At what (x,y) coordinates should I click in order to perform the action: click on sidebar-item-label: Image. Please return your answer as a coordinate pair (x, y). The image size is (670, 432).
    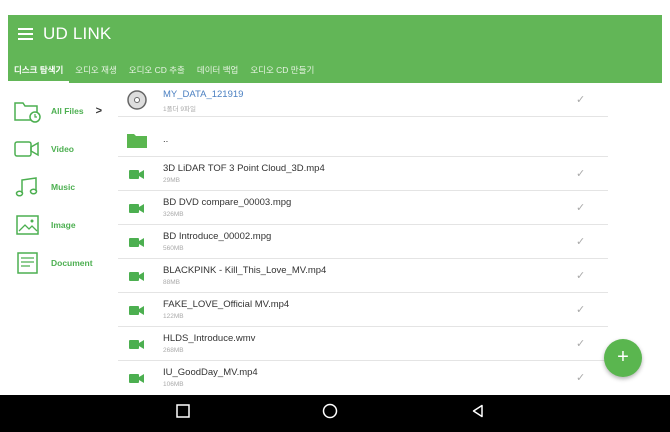
    Looking at the image, I should click on (63, 225).